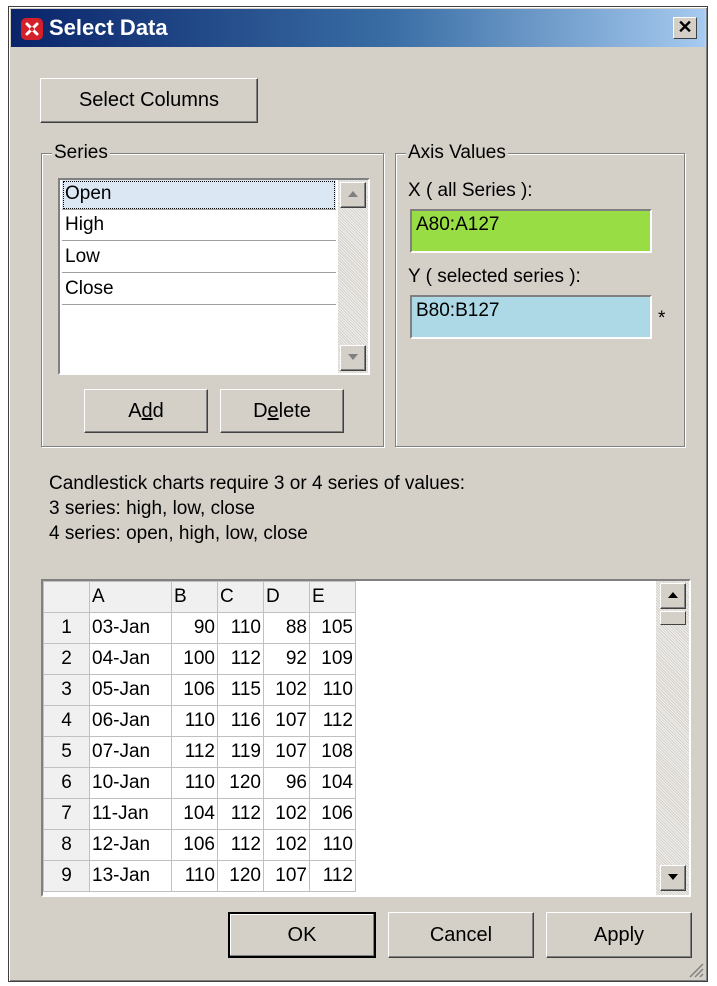 This screenshot has width=717, height=986. I want to click on column-header-c: C, so click(240, 597).